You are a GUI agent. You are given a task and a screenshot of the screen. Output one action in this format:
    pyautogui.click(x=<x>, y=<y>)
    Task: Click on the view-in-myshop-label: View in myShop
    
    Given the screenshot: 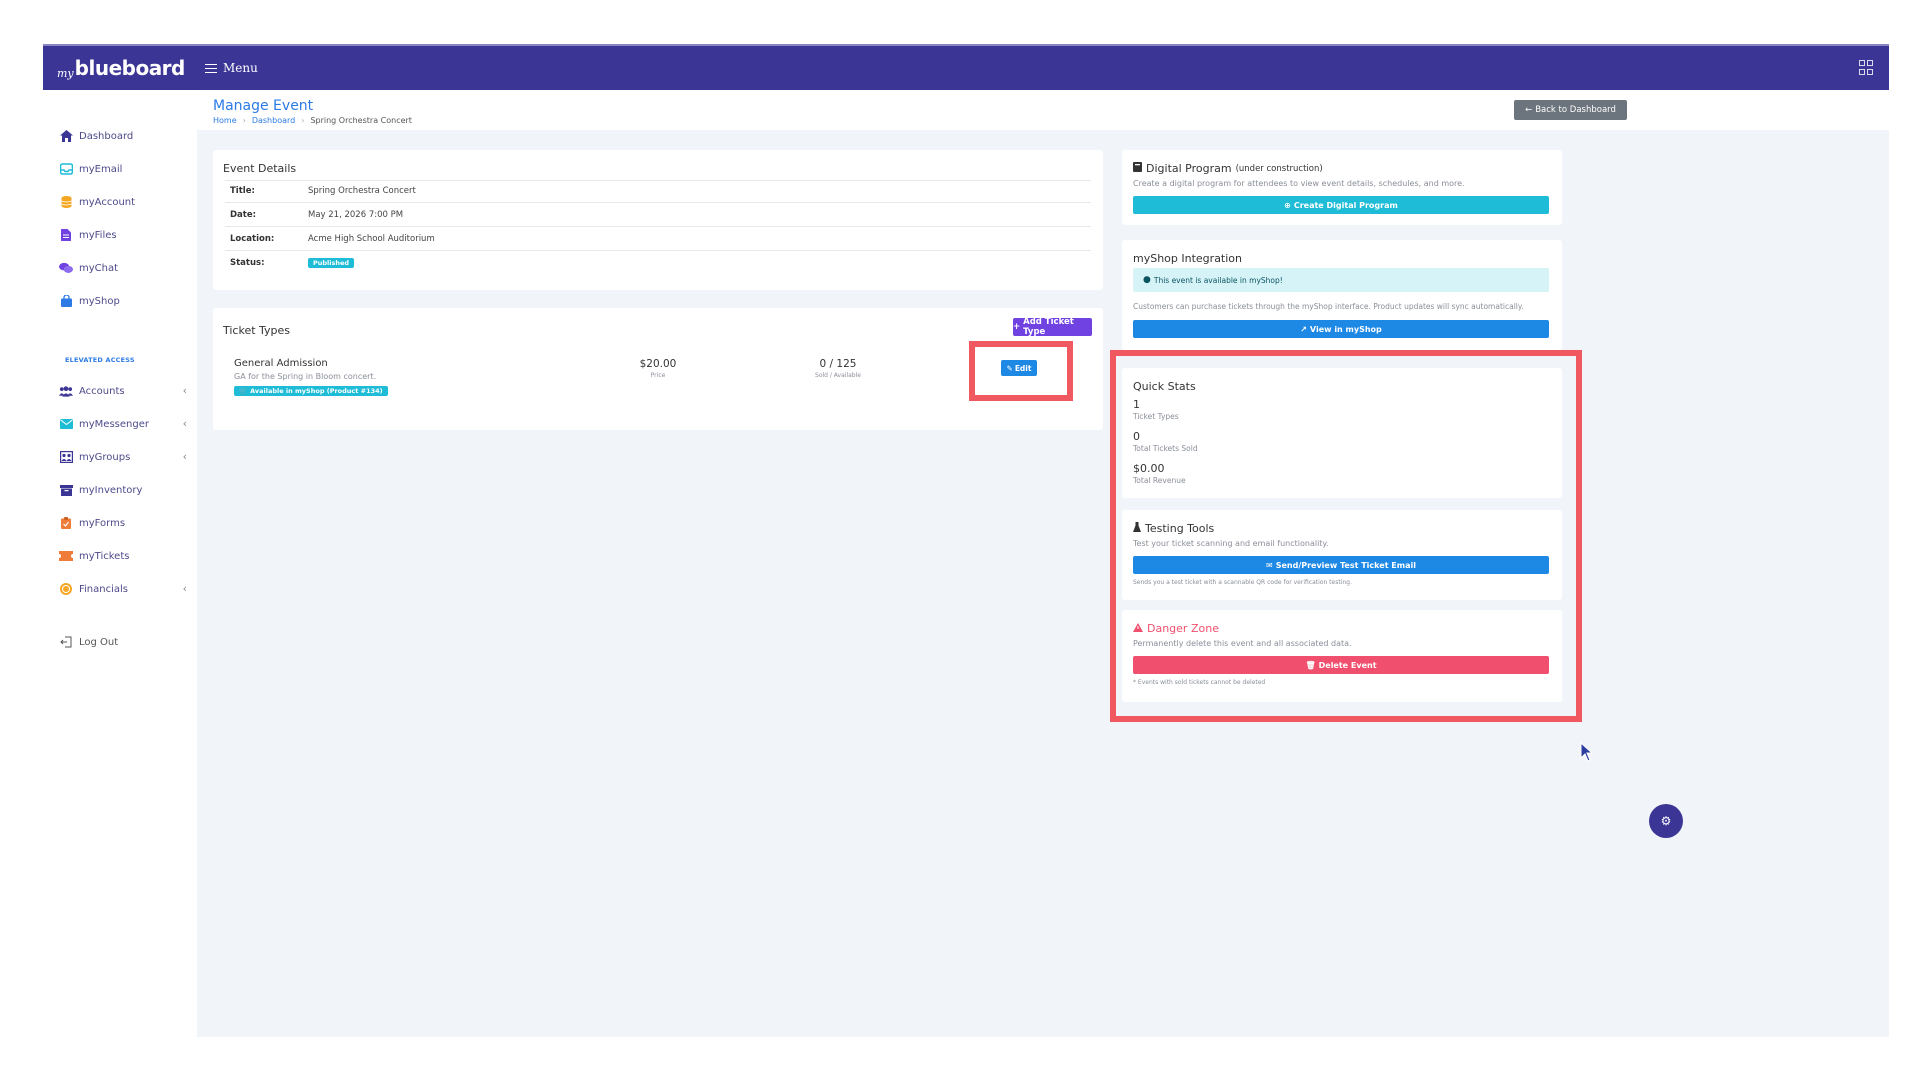 What is the action you would take?
    pyautogui.click(x=1345, y=329)
    